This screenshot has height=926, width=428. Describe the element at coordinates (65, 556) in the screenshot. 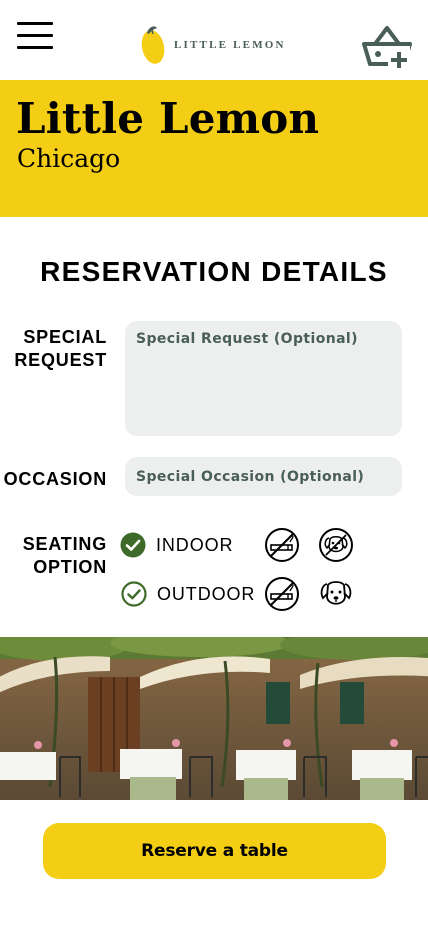

I see `seating-option-label: SEATING OPTION` at that location.